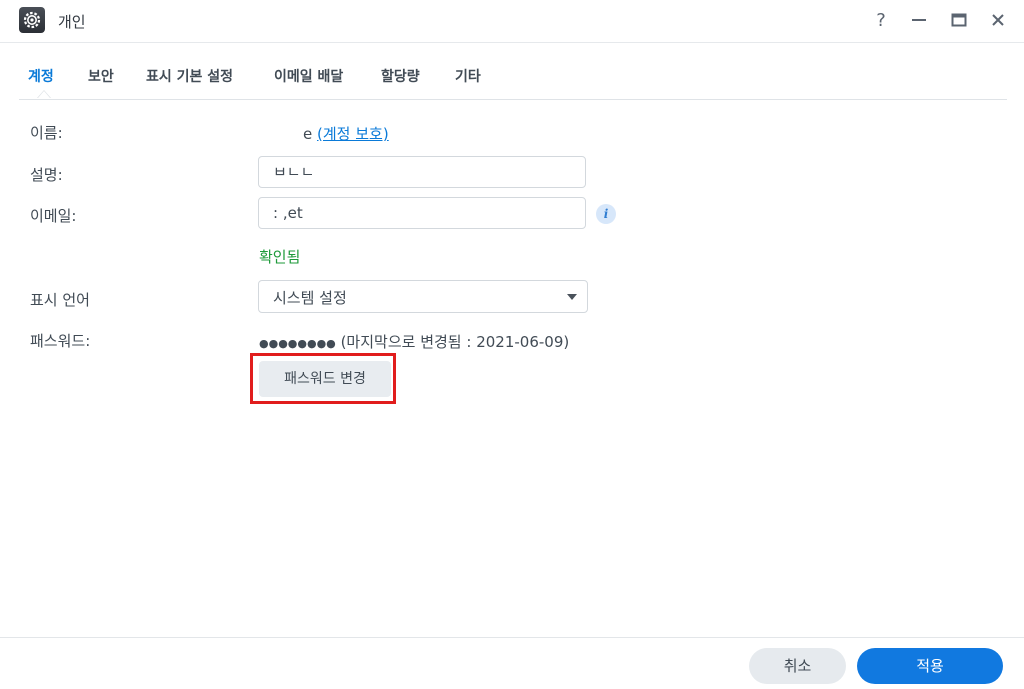  I want to click on tab-email-delivery: 이메일 배달, so click(308, 76).